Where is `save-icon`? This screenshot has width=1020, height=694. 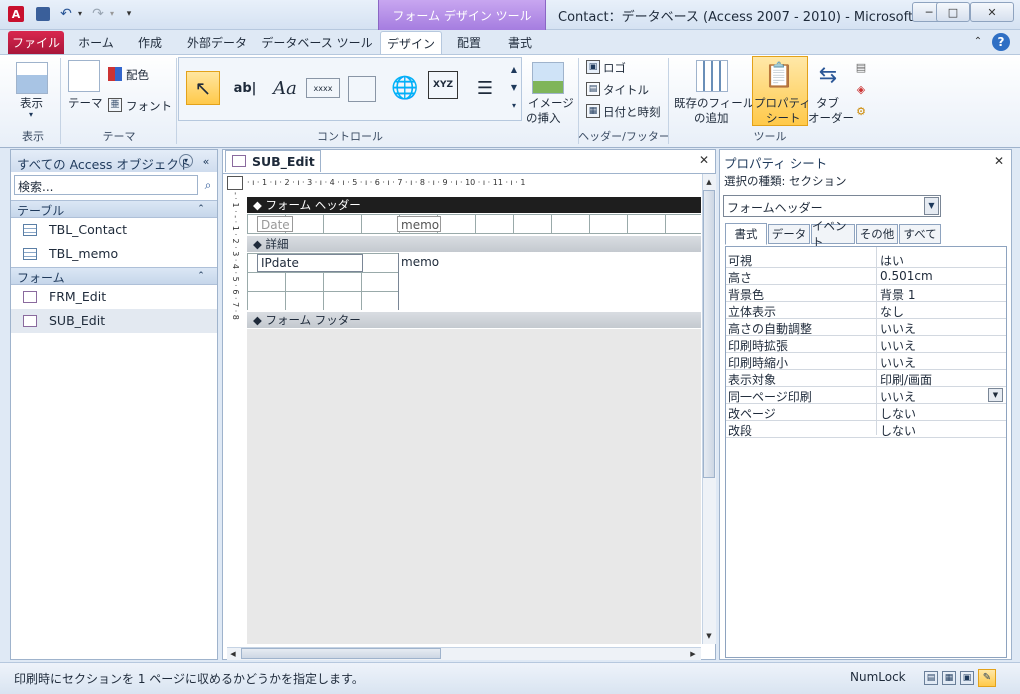
save-icon is located at coordinates (43, 14).